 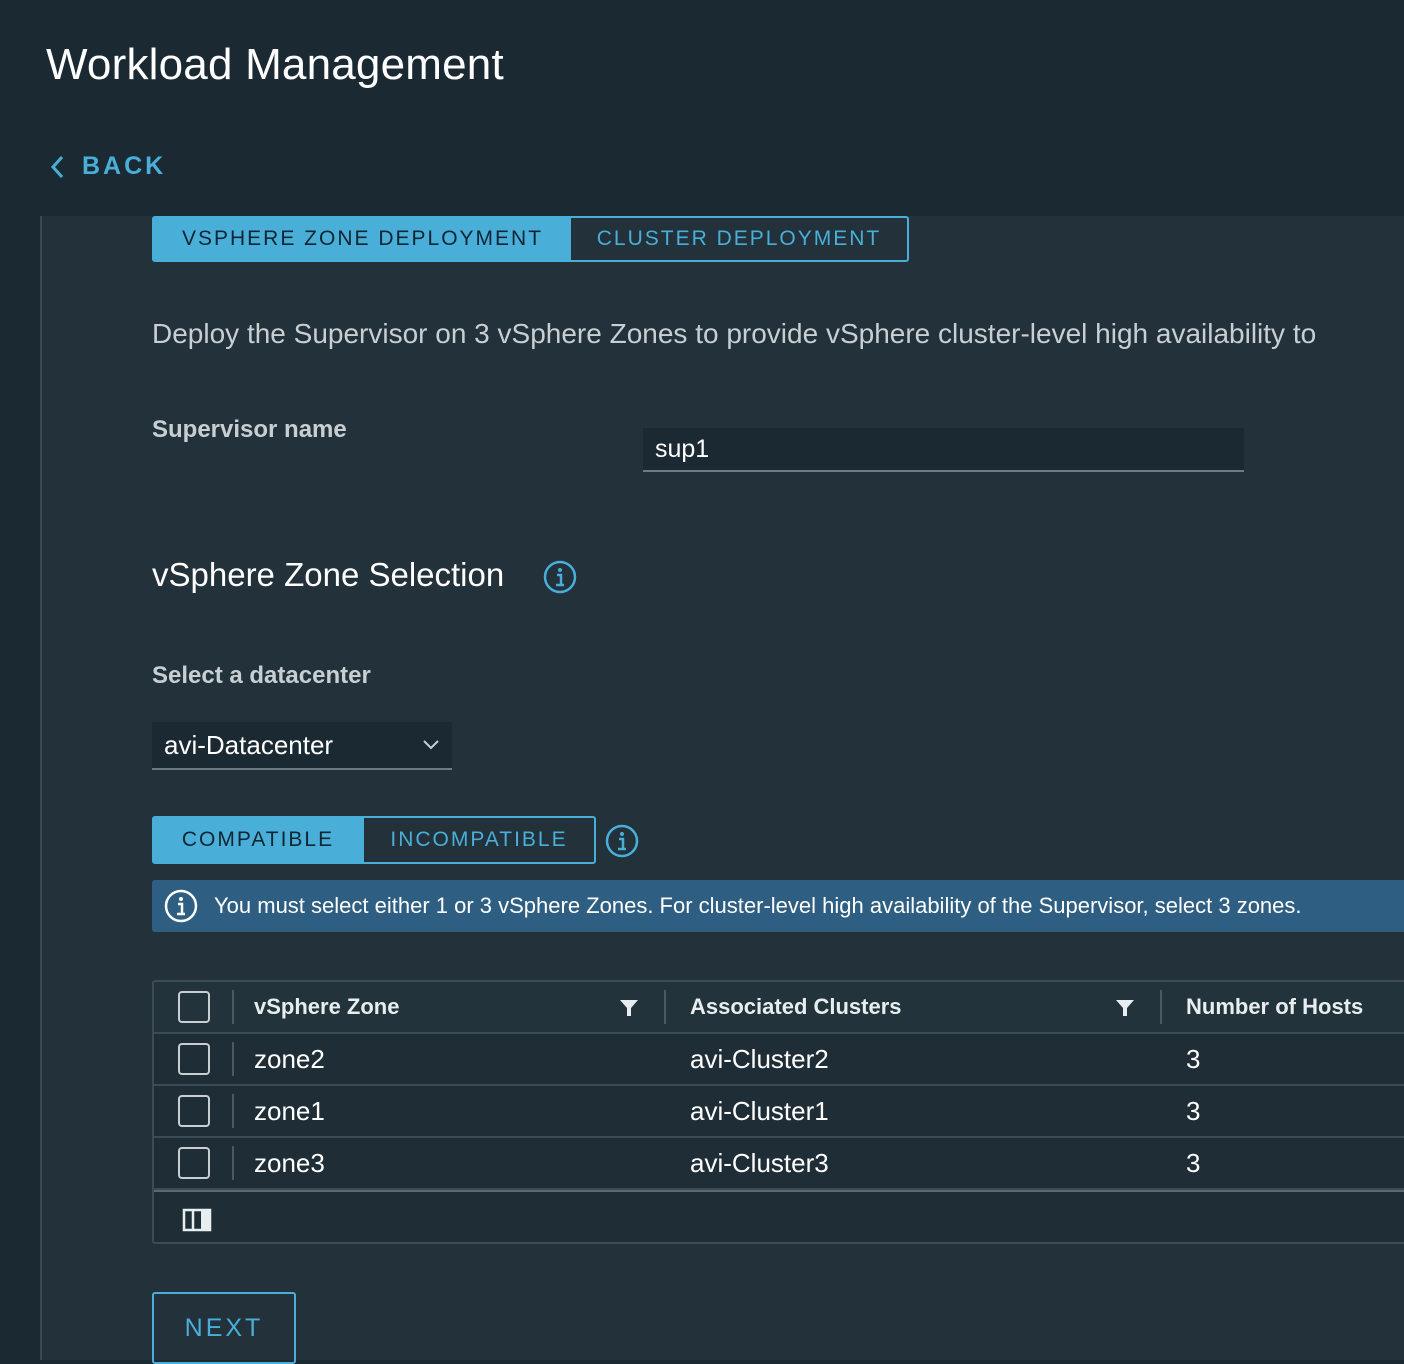 What do you see at coordinates (124, 166) in the screenshot?
I see `back-label: BACK` at bounding box center [124, 166].